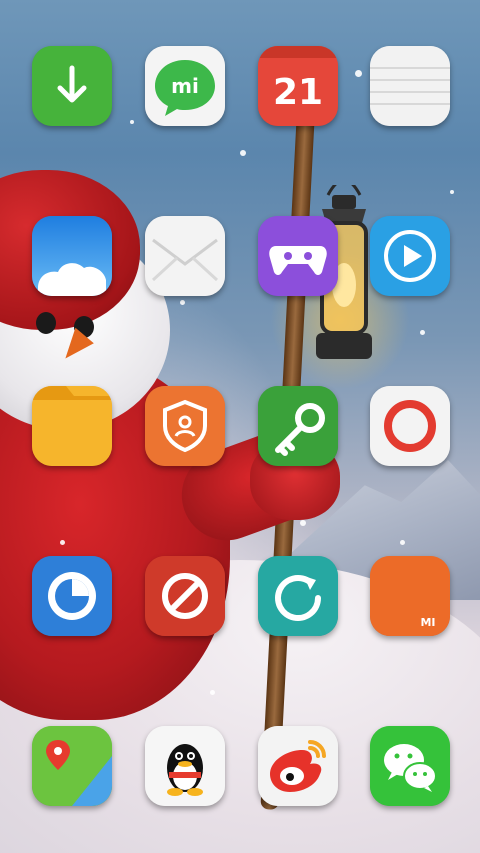 The height and width of the screenshot is (853, 480). What do you see at coordinates (427, 622) in the screenshot?
I see `mi-store-label: MI` at bounding box center [427, 622].